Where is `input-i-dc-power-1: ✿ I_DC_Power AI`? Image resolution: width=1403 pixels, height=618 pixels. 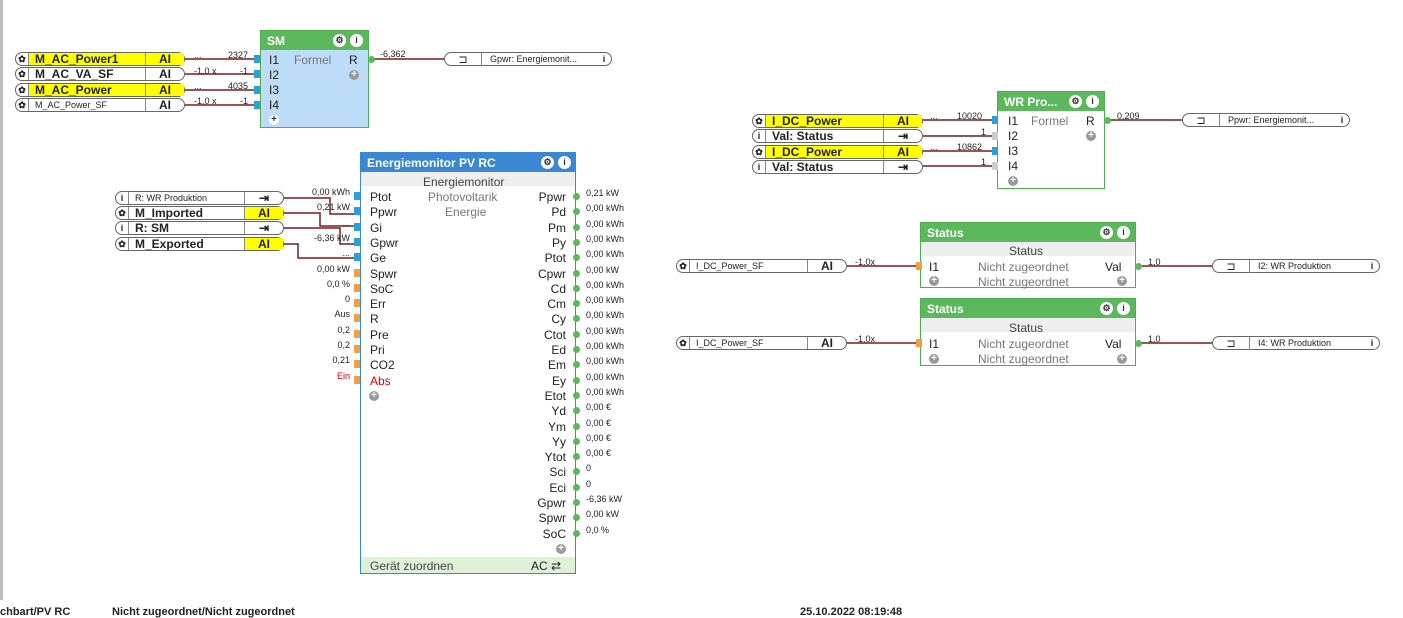
input-i-dc-power-1: ✿ I_DC_Power AI is located at coordinates (837, 121).